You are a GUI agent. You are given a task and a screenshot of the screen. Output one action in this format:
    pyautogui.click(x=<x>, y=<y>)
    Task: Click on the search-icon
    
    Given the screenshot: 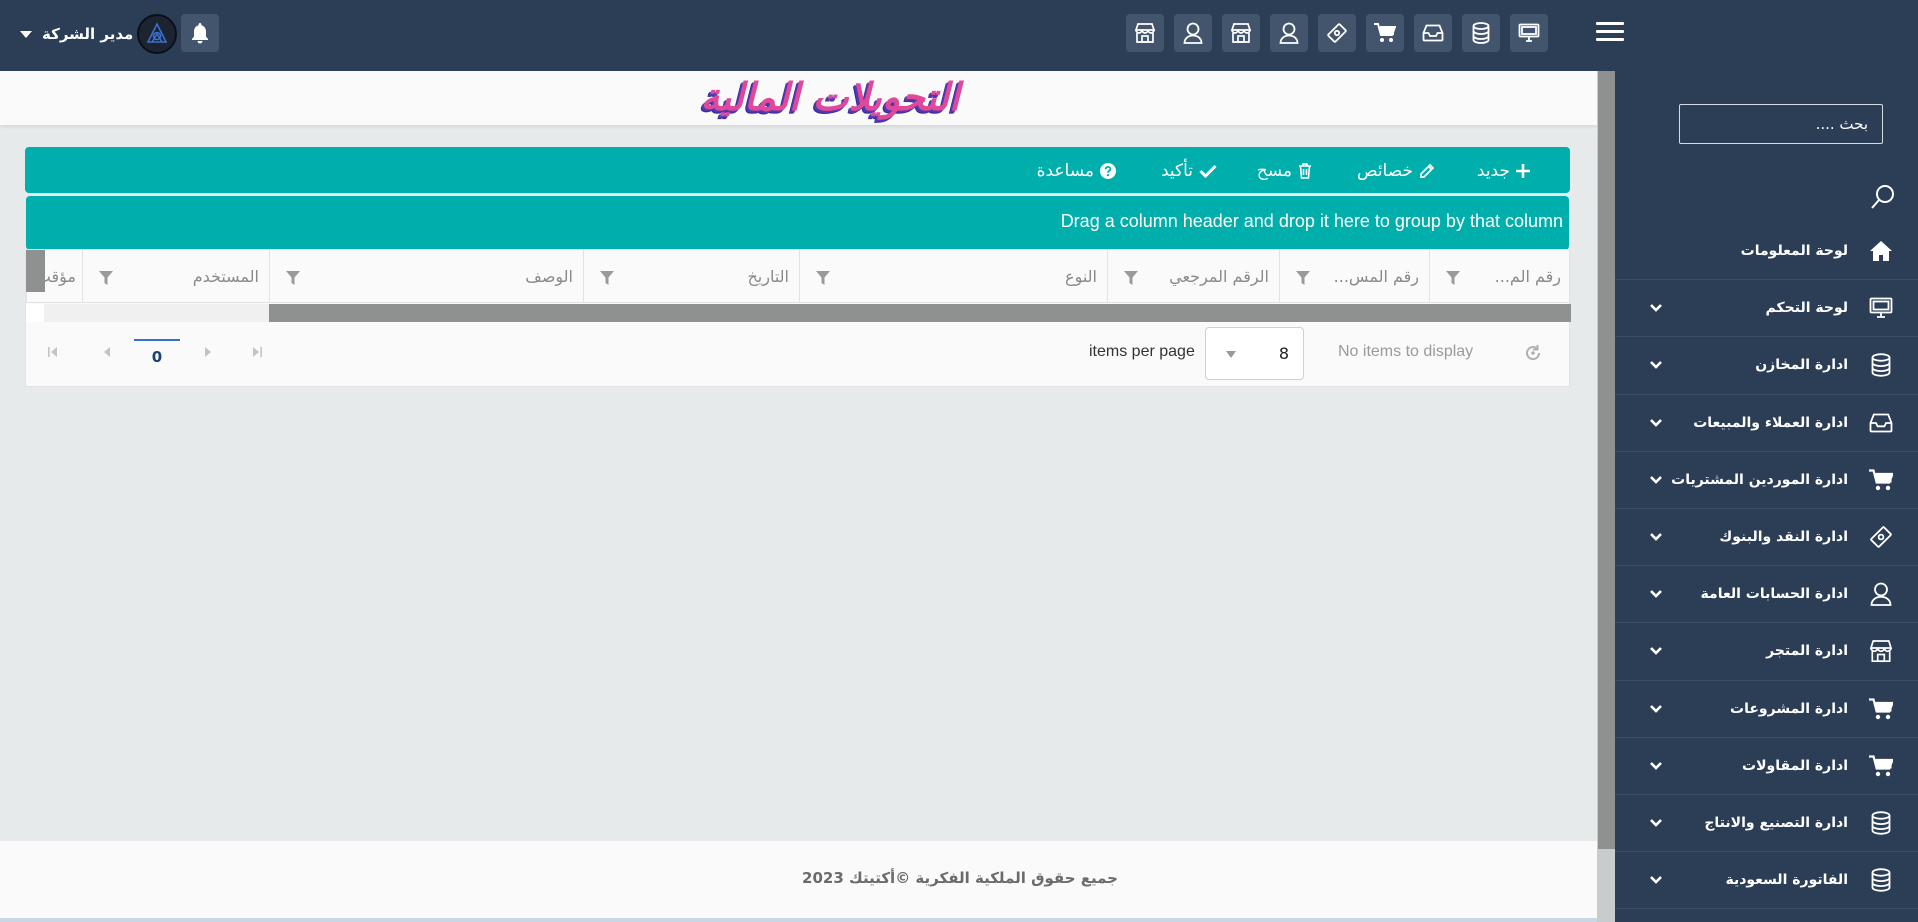 What is the action you would take?
    pyautogui.click(x=1883, y=197)
    